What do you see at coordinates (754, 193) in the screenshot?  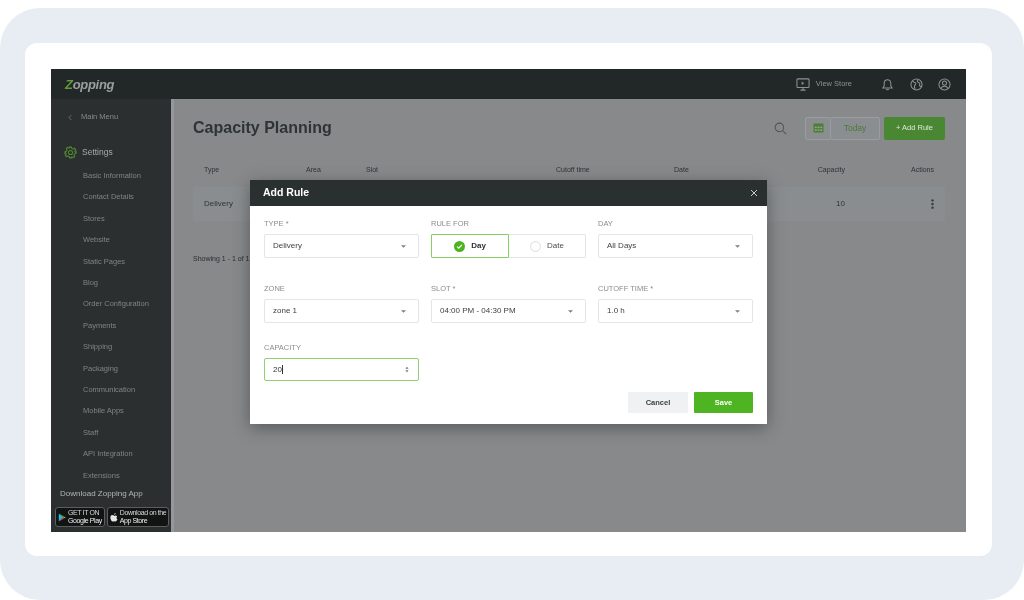 I see `close-icon` at bounding box center [754, 193].